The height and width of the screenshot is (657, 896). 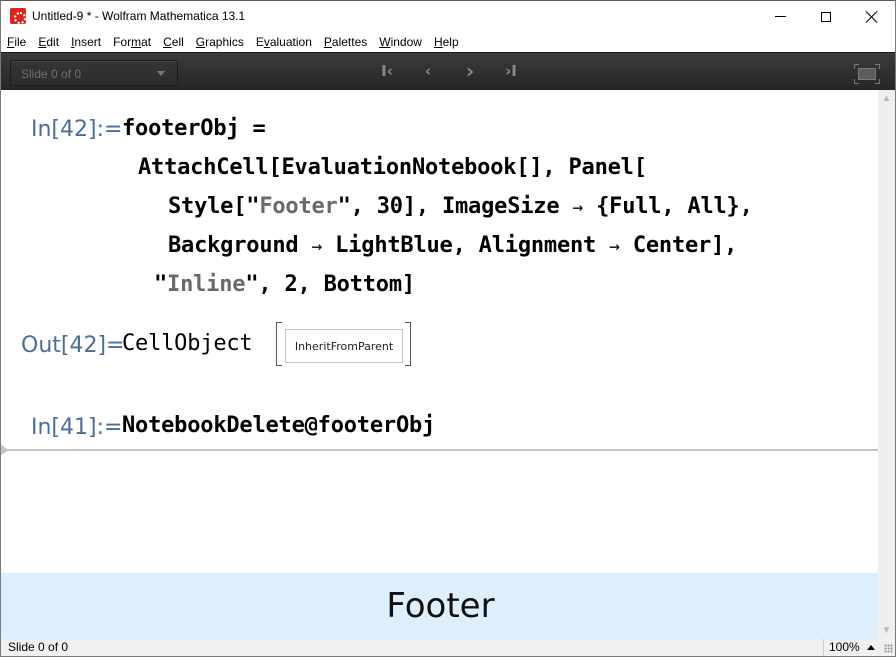 What do you see at coordinates (77, 427) in the screenshot?
I see `input-label-41: In[41]:=` at bounding box center [77, 427].